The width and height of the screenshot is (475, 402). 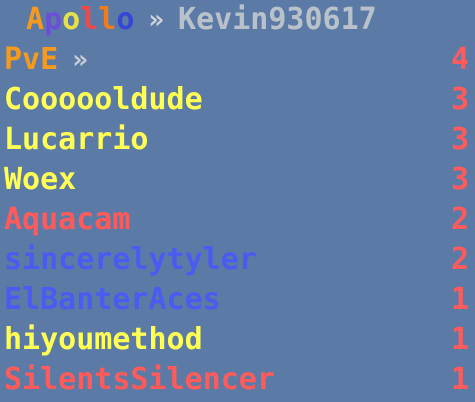 What do you see at coordinates (112, 299) in the screenshot?
I see `scoreboard-player-name: ElBanterAces` at bounding box center [112, 299].